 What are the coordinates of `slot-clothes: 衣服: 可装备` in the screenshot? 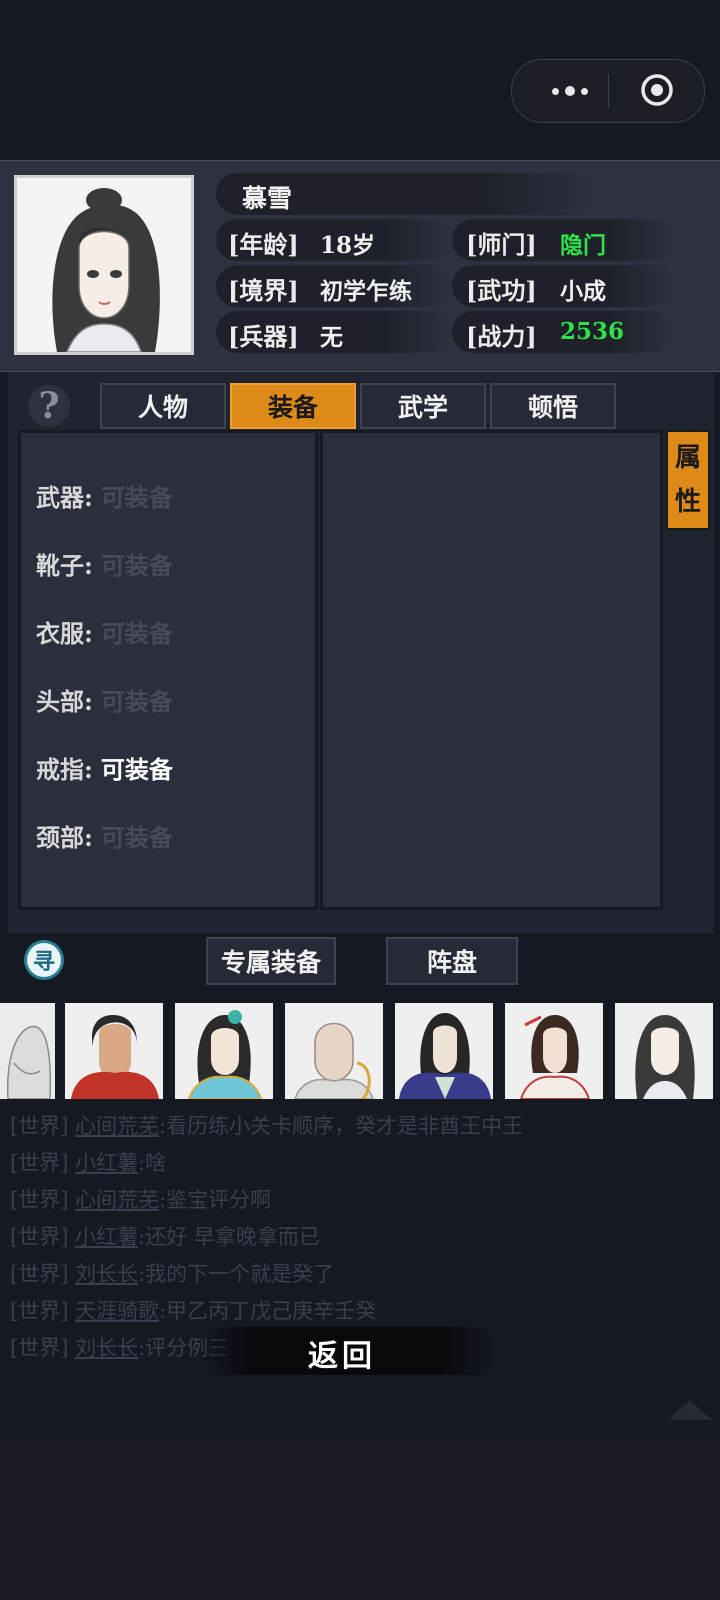 It's located at (104, 631).